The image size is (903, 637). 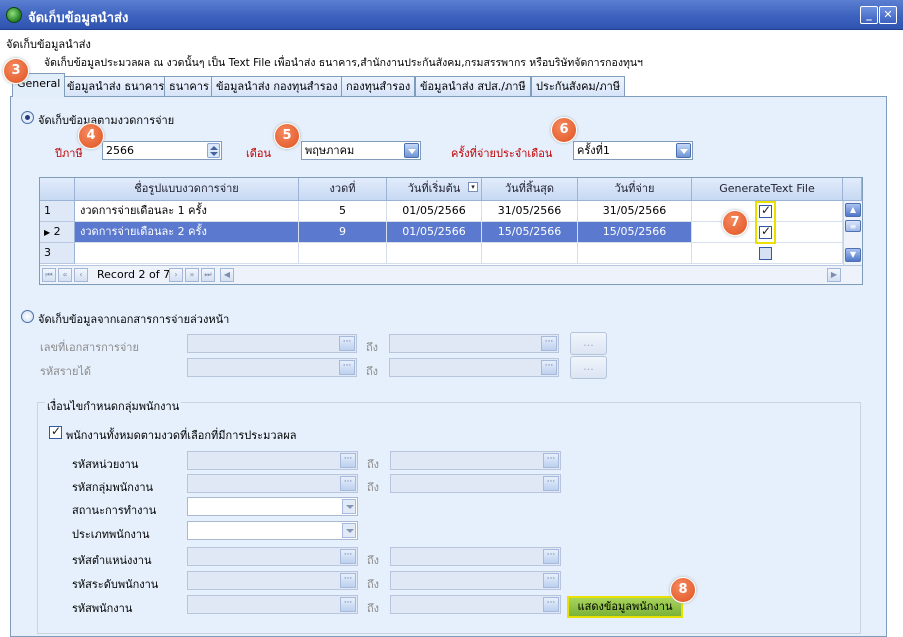 I want to click on year-spinner: 2566, so click(x=162, y=150).